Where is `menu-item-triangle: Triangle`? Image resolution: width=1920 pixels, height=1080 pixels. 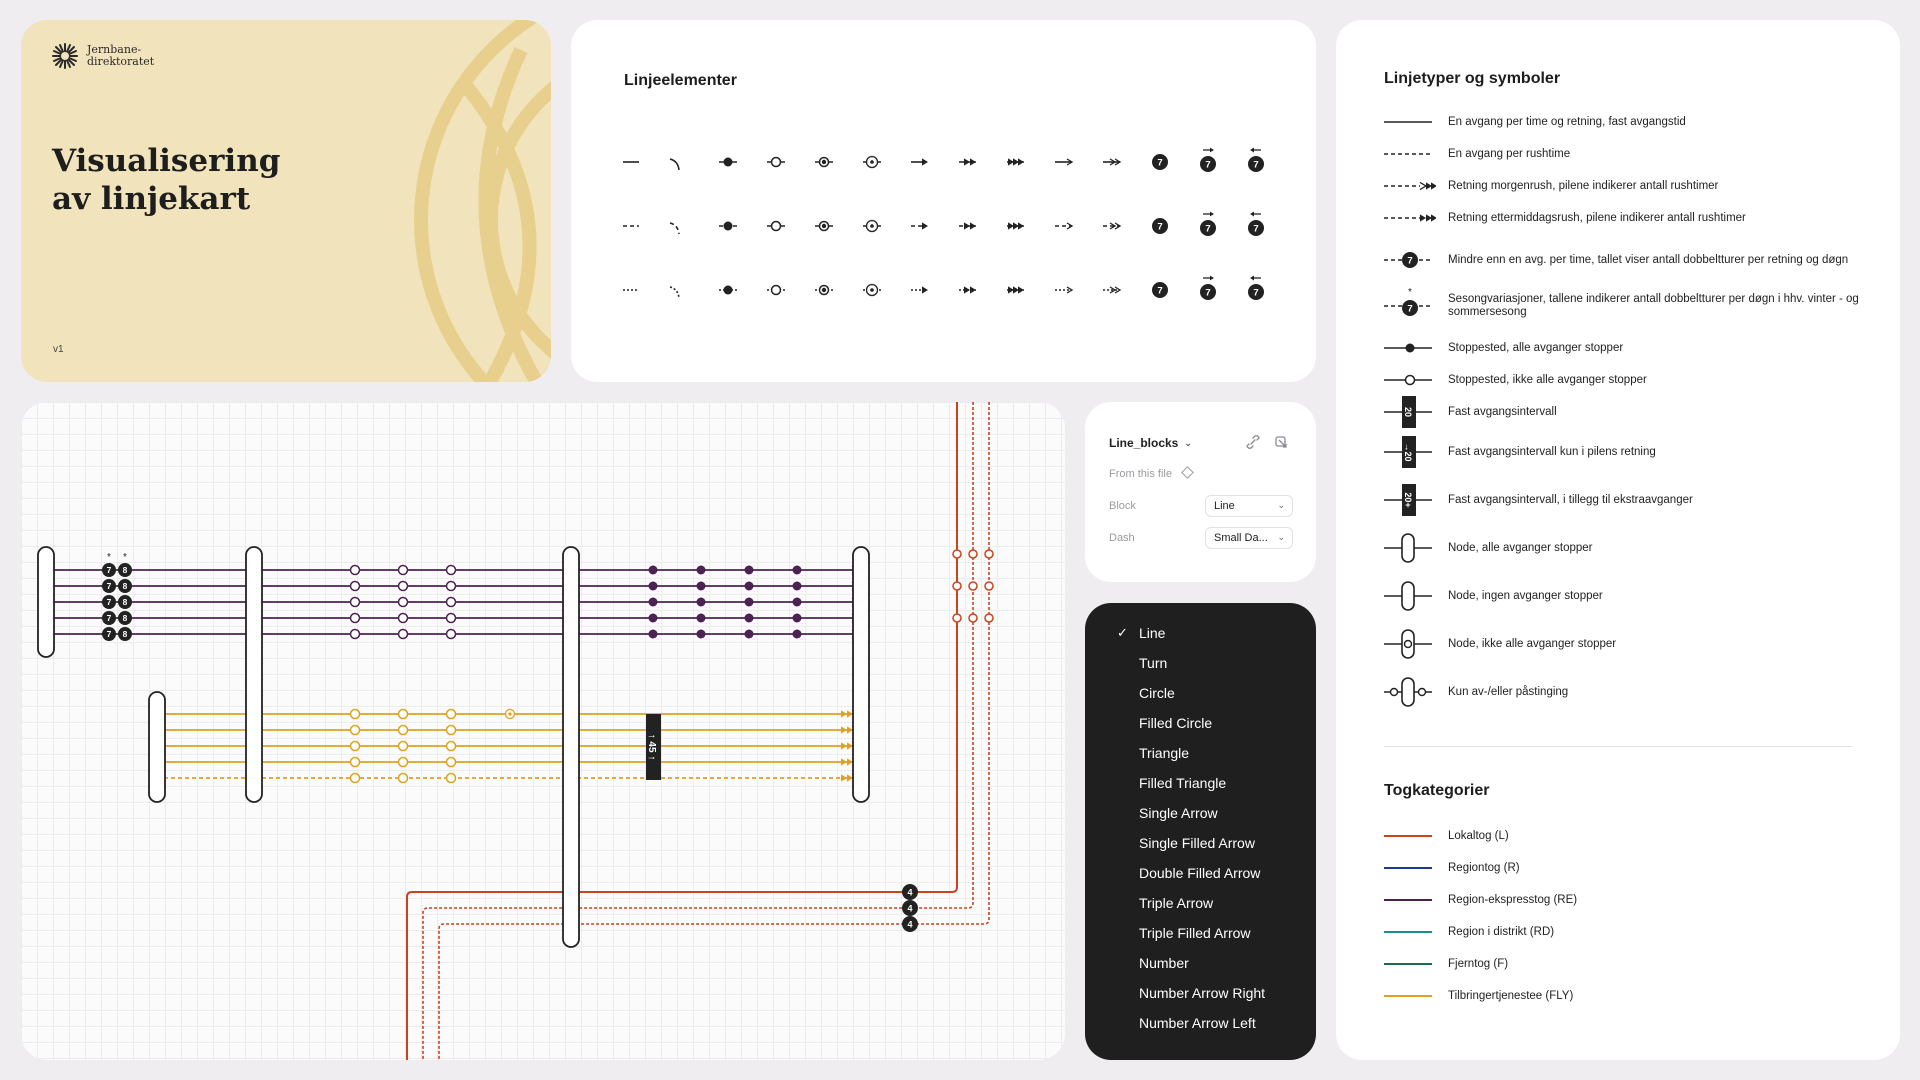 menu-item-triangle: Triangle is located at coordinates (1164, 753).